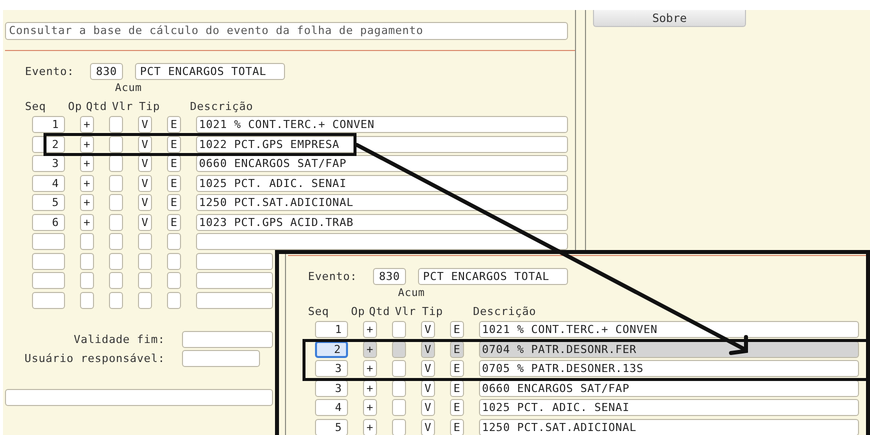 This screenshot has width=870, height=435. Describe the element at coordinates (669, 18) in the screenshot. I see `about-button: Sobre` at that location.